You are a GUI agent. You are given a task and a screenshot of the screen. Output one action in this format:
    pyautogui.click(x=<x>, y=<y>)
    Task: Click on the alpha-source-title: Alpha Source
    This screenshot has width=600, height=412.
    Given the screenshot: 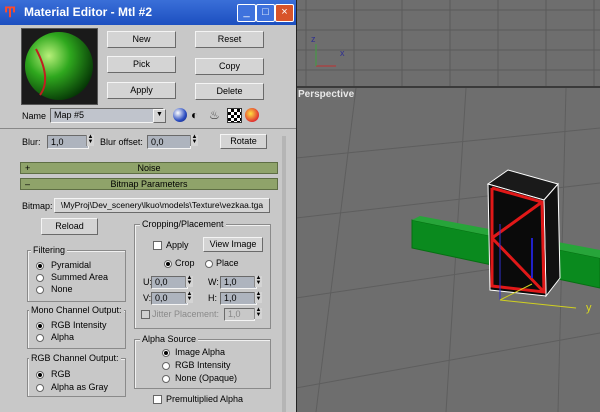 What is the action you would take?
    pyautogui.click(x=169, y=339)
    